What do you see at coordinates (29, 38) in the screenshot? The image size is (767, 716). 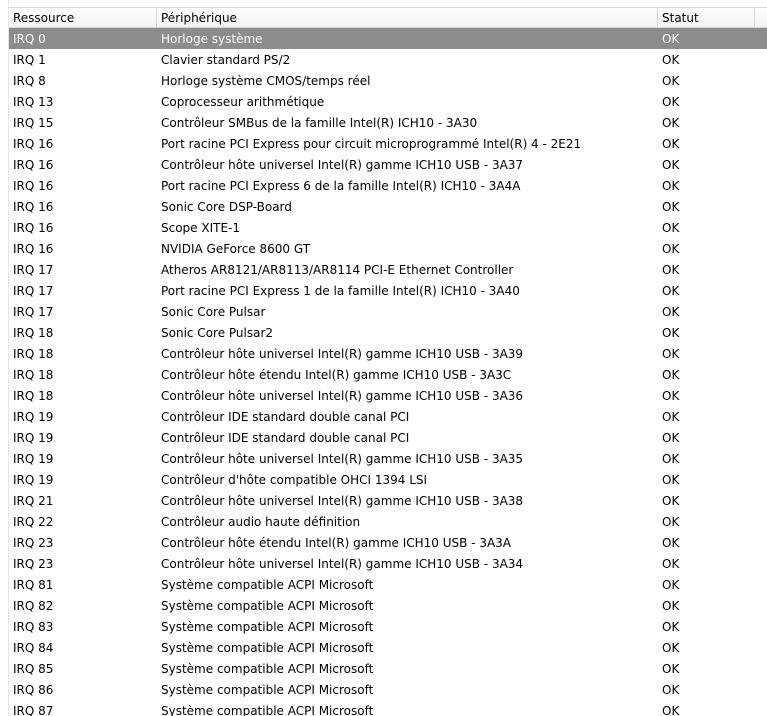 I see `cell-ressource: IRQ 0` at bounding box center [29, 38].